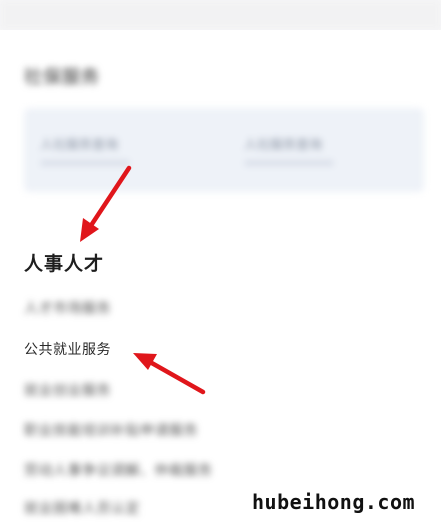 The width and height of the screenshot is (441, 528). What do you see at coordinates (67, 308) in the screenshot?
I see `menu-item-talent-market: 人才市场服务` at bounding box center [67, 308].